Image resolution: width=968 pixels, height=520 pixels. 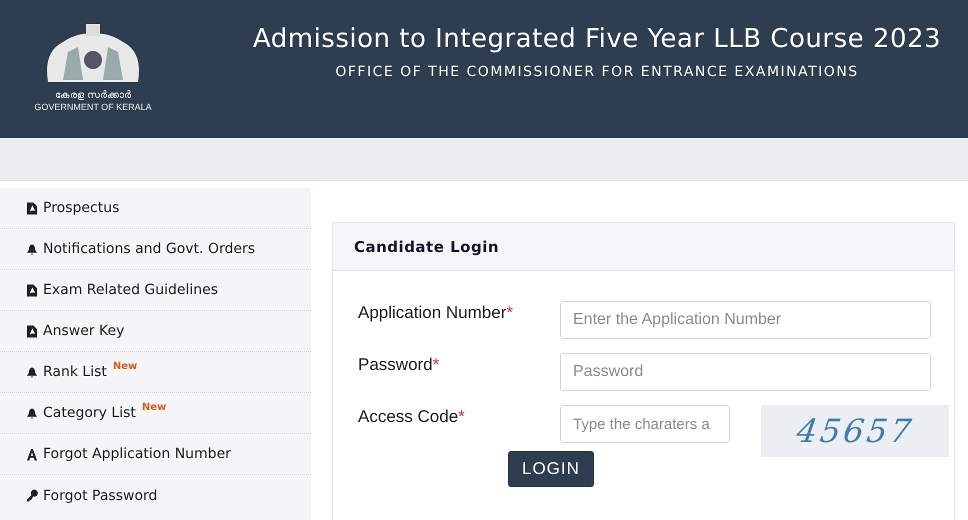 I want to click on field-label: Access Code*, so click(x=412, y=416).